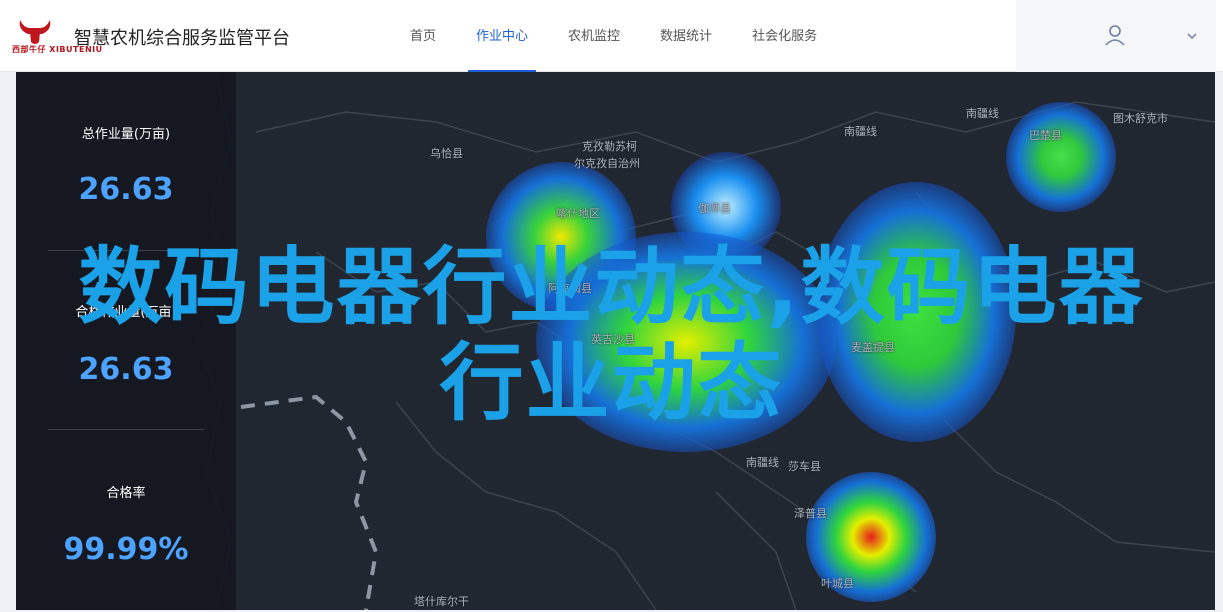 The image size is (1223, 612). What do you see at coordinates (1140, 118) in the screenshot?
I see `map-label-tumushuke: 图木舒克市` at bounding box center [1140, 118].